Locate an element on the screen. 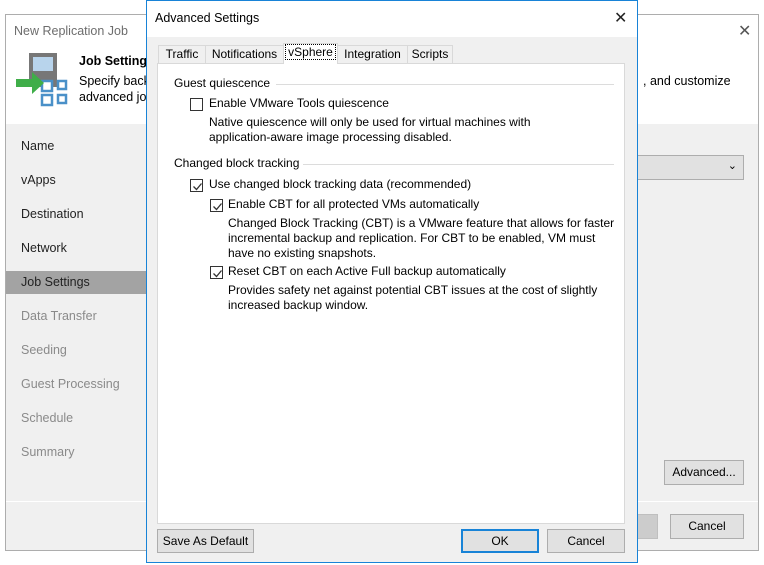 This screenshot has width=764, height=565. cbt-heading: Changed block tracking is located at coordinates (237, 163).